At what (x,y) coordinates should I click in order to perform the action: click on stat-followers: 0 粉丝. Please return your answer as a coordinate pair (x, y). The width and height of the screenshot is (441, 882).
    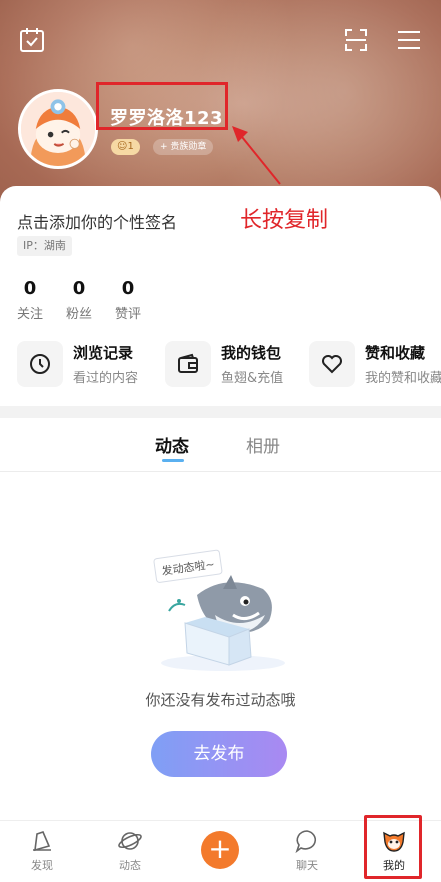
    Looking at the image, I should click on (79, 300).